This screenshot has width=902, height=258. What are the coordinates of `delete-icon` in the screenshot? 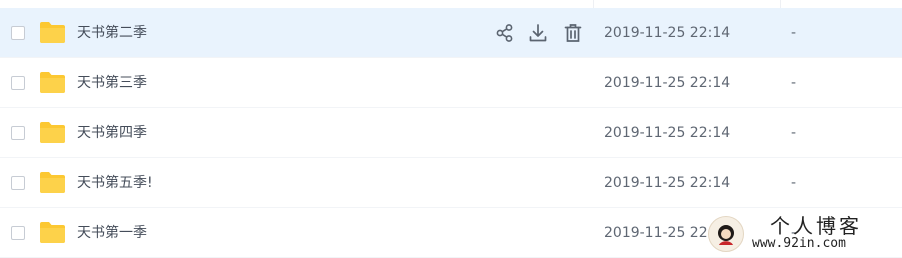 It's located at (573, 33).